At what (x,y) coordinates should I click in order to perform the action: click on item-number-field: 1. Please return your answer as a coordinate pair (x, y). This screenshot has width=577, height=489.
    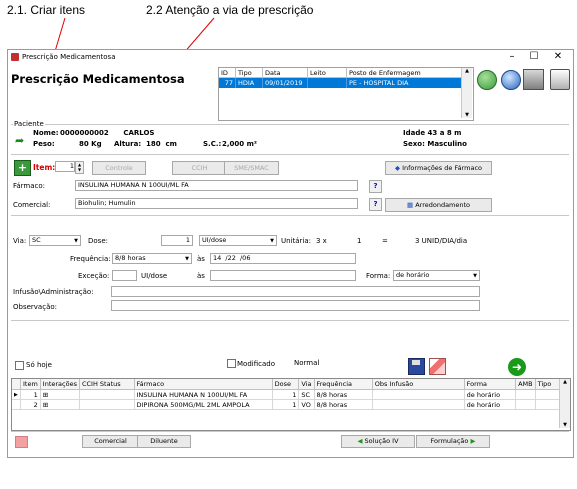
    Looking at the image, I should click on (65, 166).